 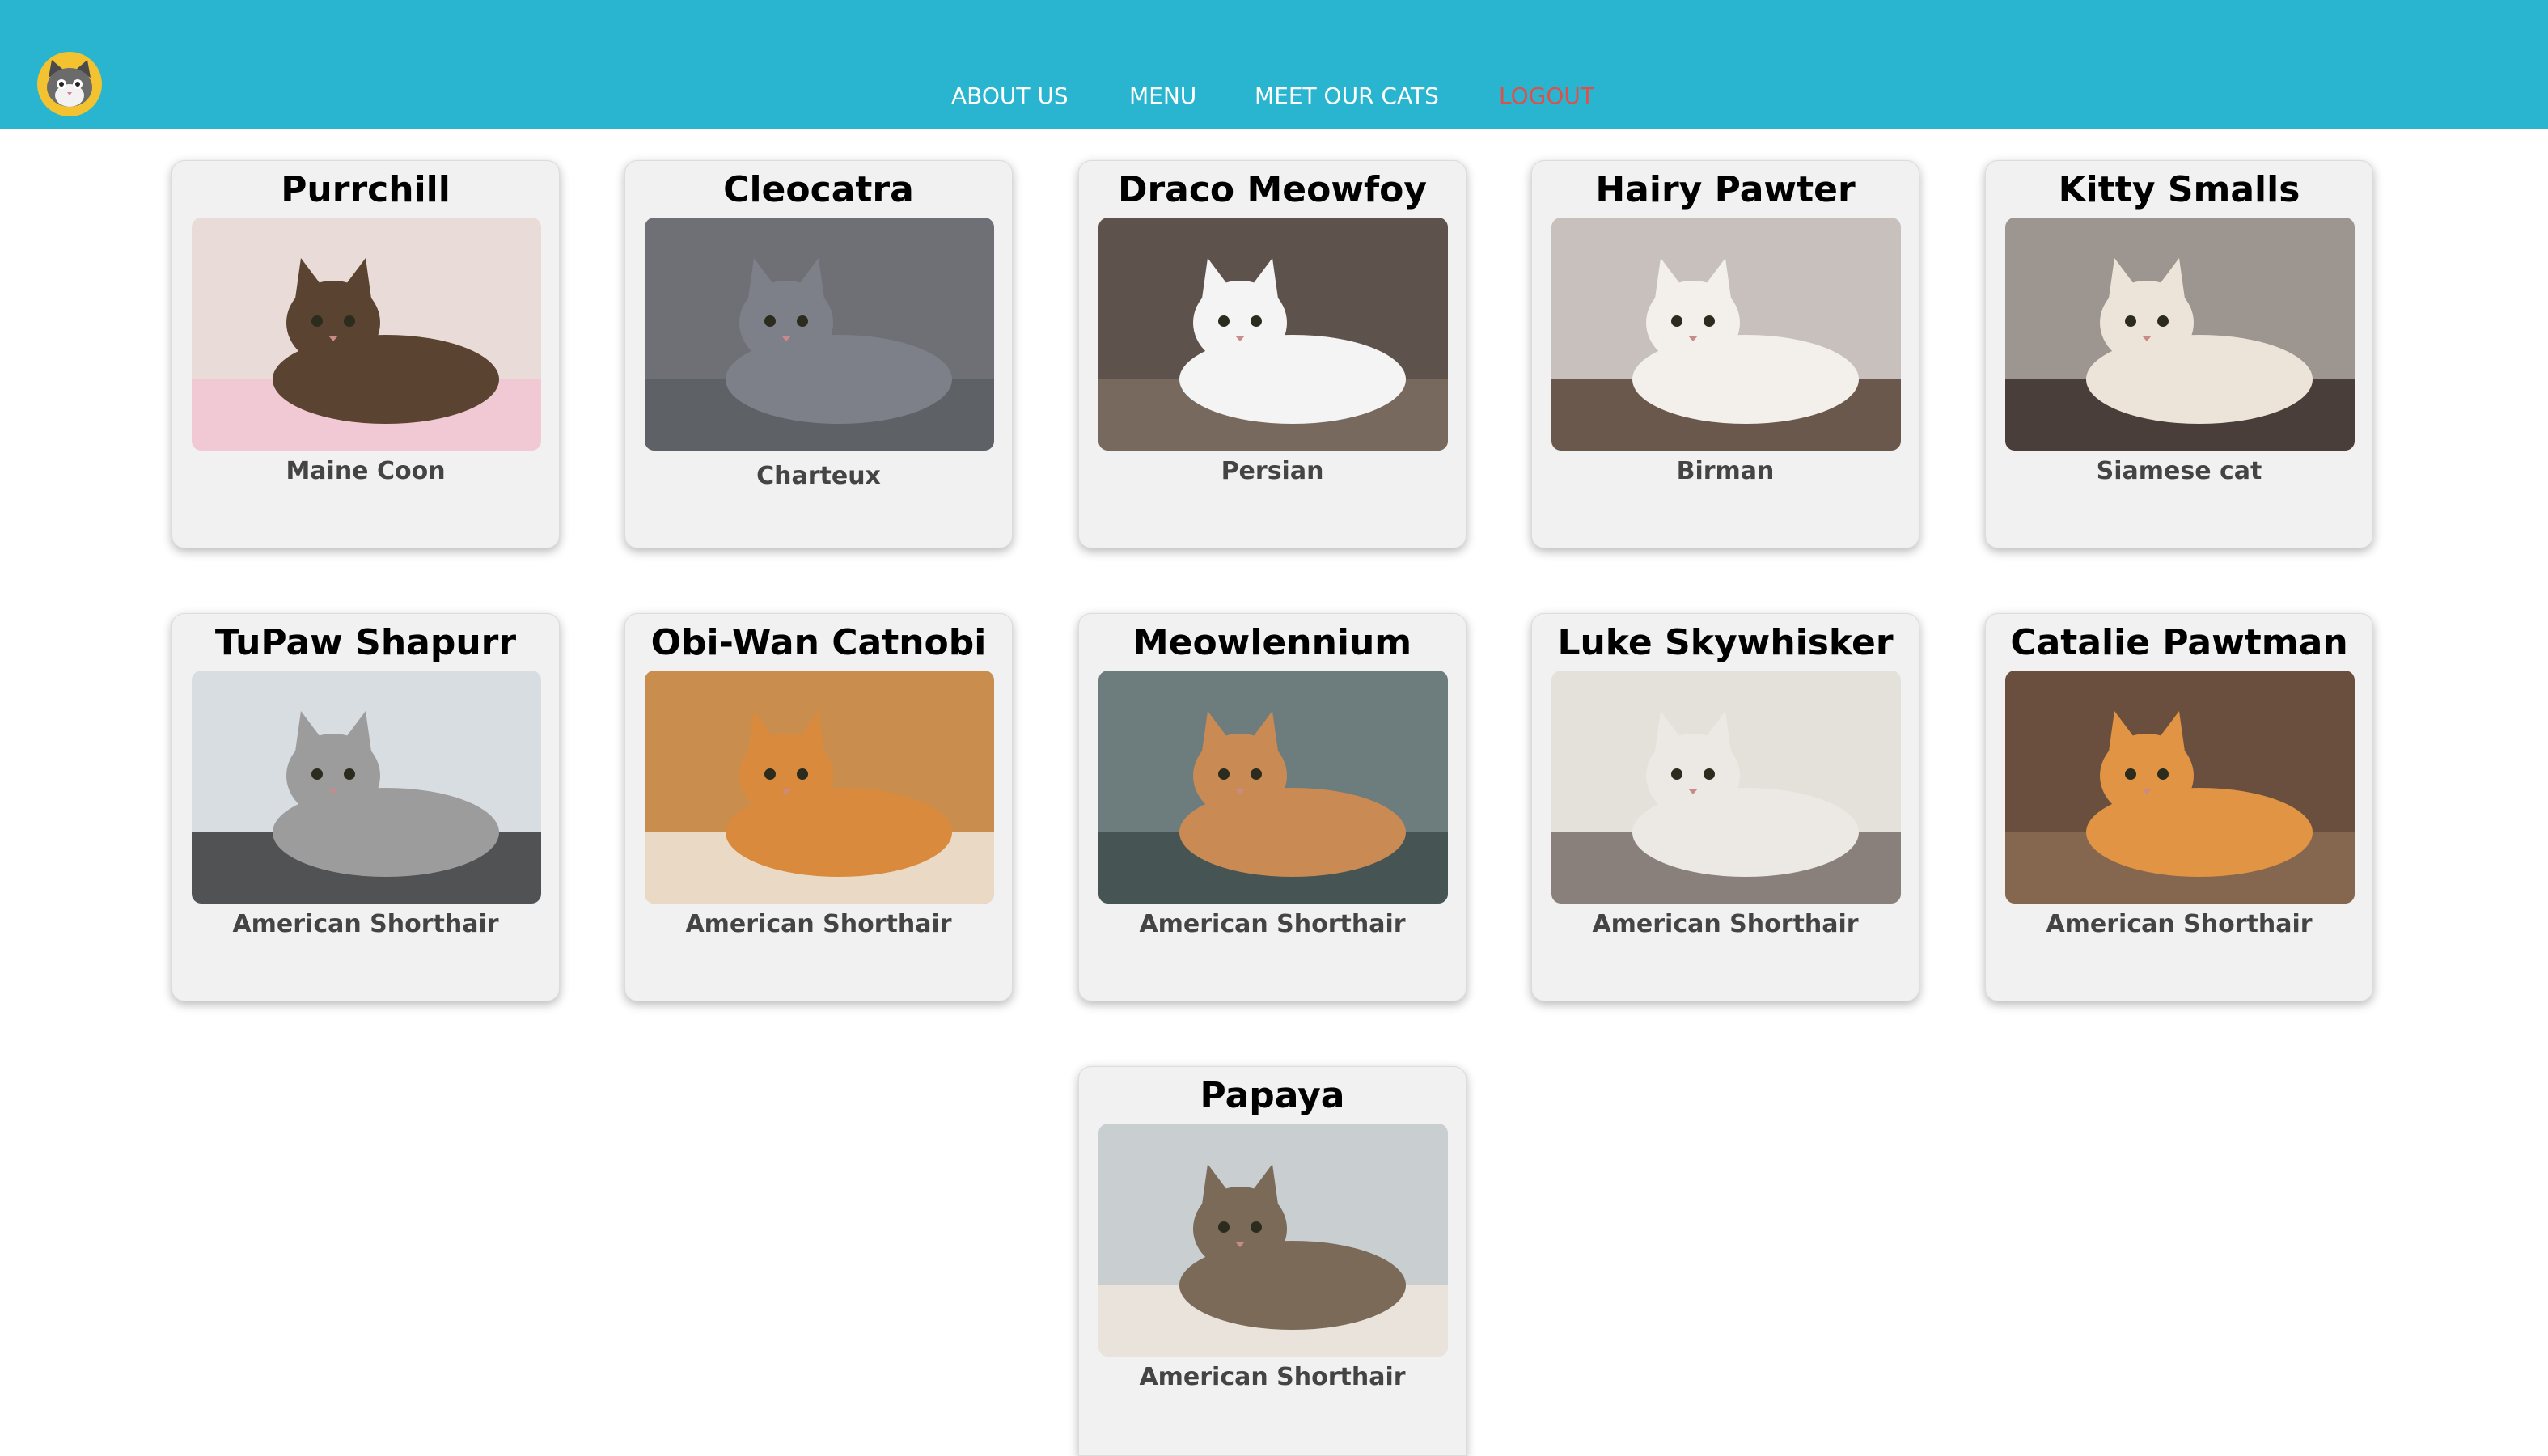 What do you see at coordinates (365, 642) in the screenshot?
I see `cat-name: TuPaw Shapurr` at bounding box center [365, 642].